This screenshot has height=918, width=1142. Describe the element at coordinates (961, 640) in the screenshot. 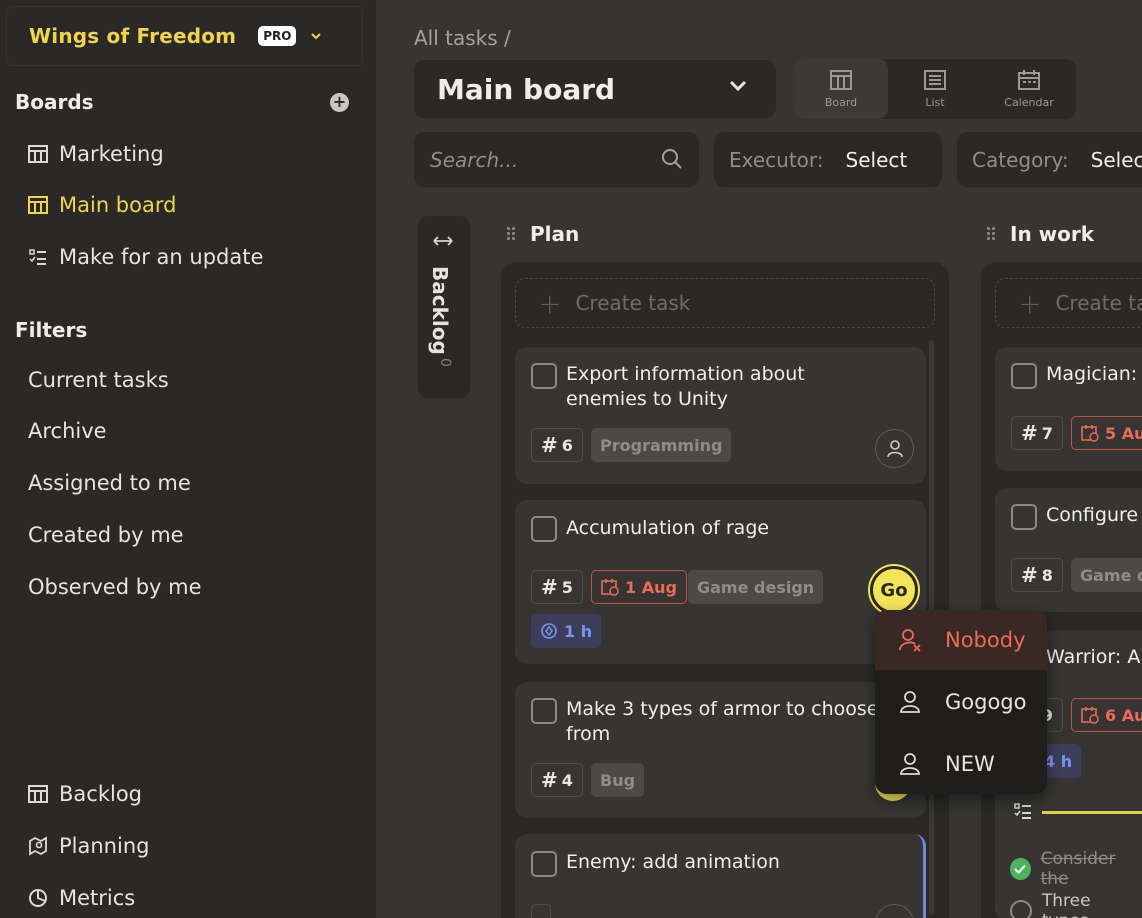

I see `assignee-option-nobody: Nobody` at that location.